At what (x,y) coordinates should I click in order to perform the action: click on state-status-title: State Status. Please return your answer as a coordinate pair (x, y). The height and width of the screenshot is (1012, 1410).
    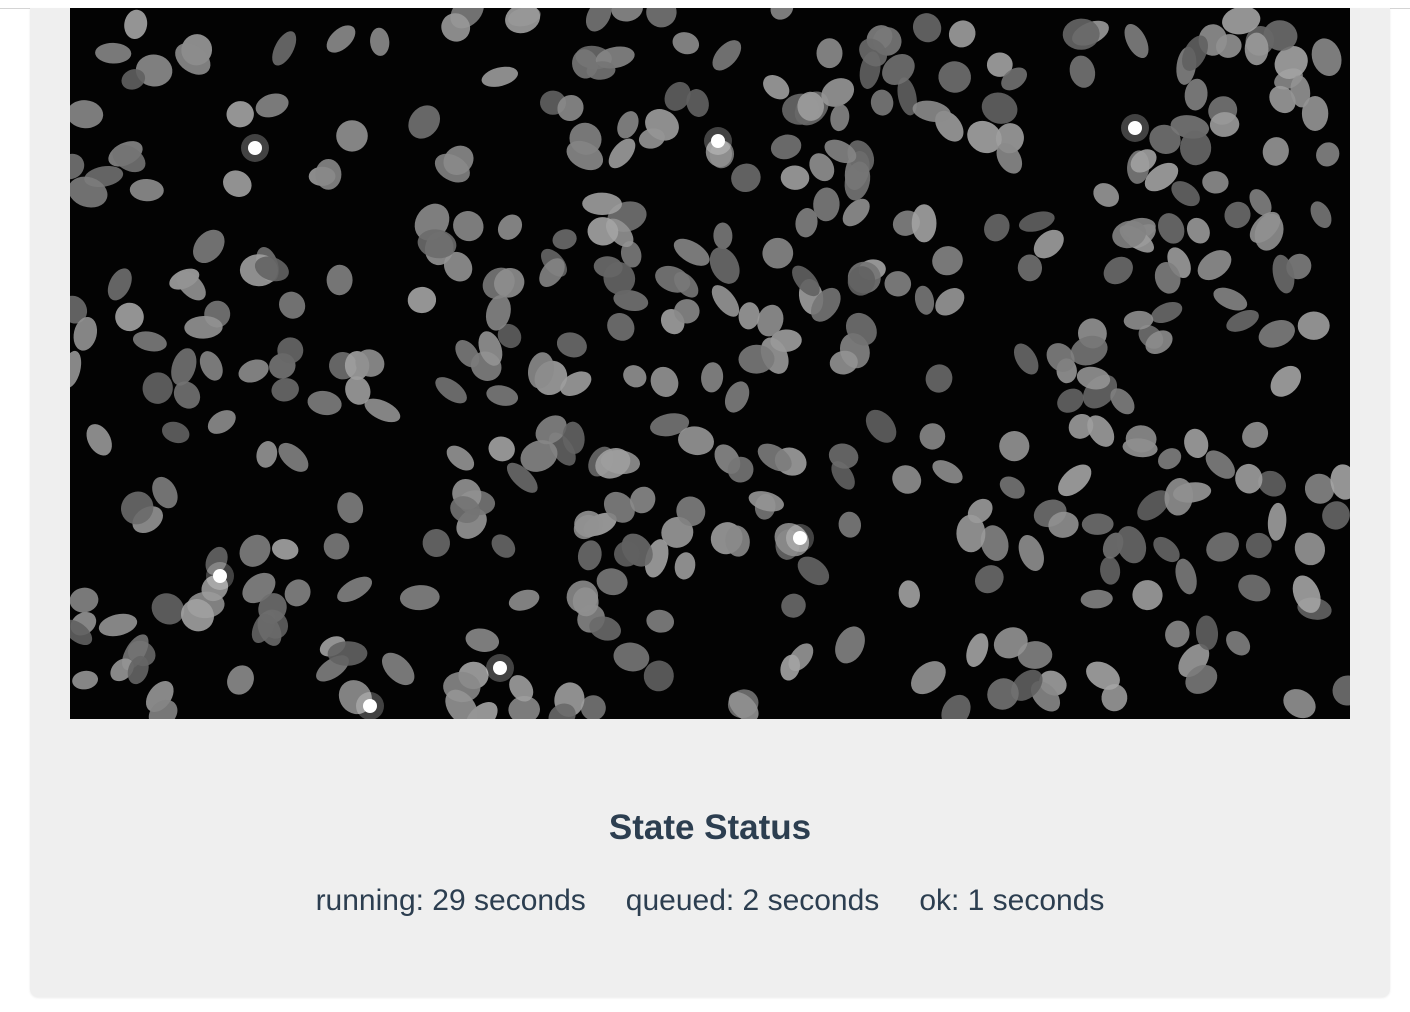
    Looking at the image, I should click on (710, 827).